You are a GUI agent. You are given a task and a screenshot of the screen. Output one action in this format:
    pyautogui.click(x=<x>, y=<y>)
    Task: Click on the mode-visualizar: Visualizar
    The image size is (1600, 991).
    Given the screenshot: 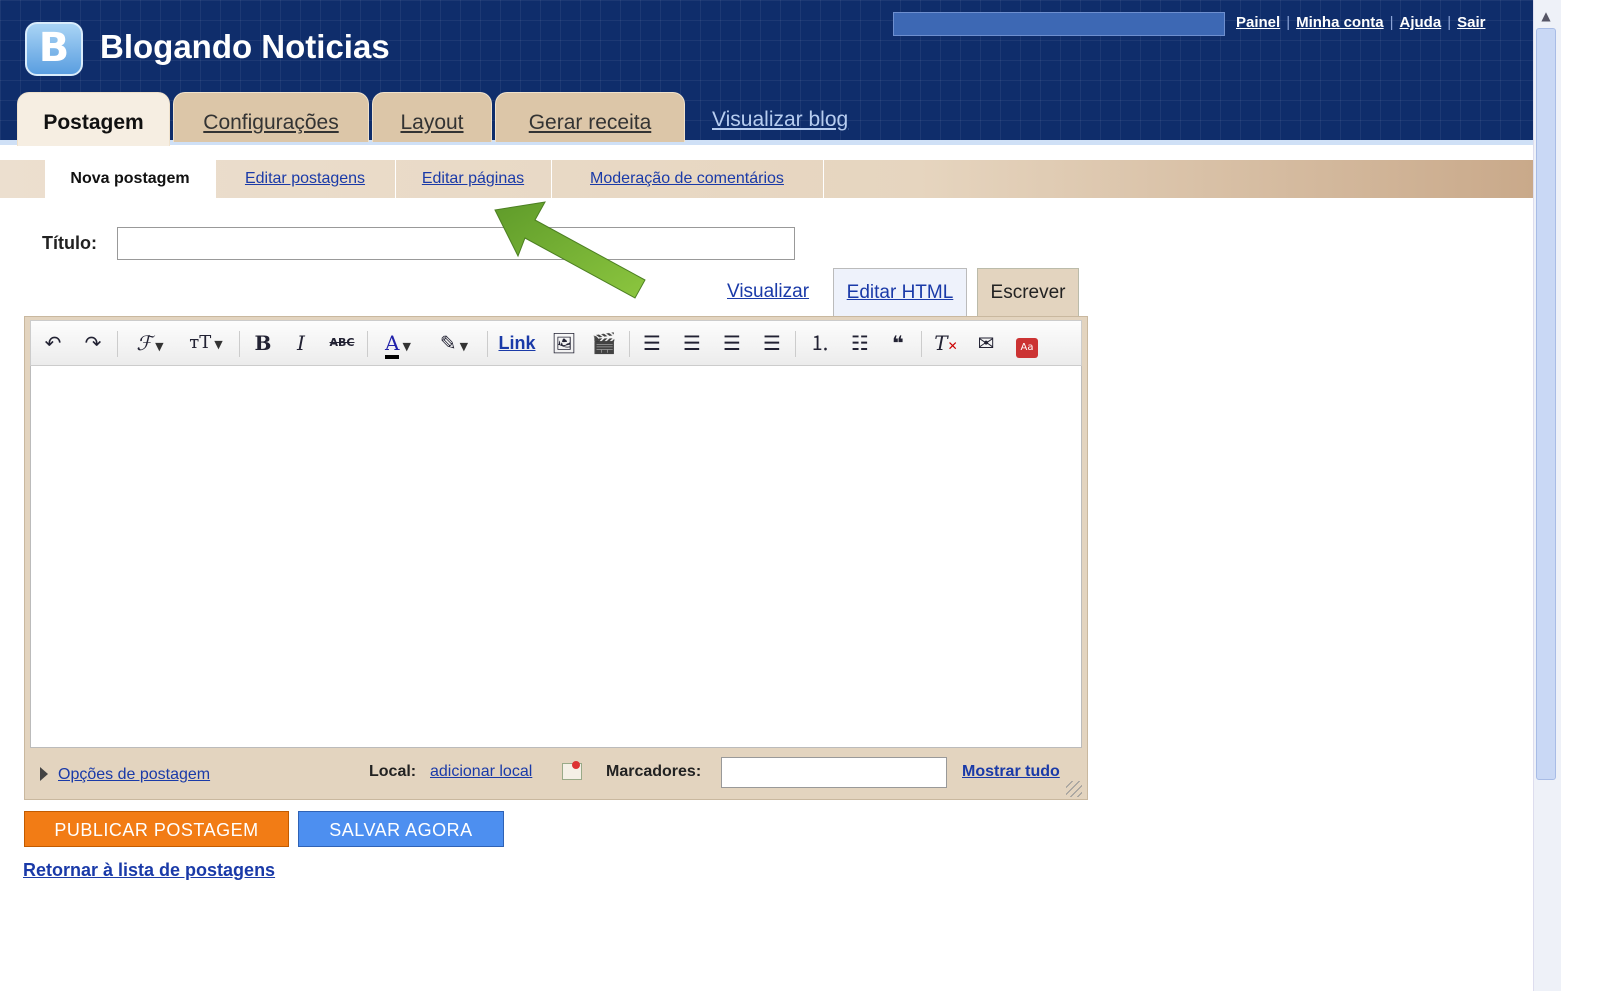 What is the action you would take?
    pyautogui.click(x=768, y=292)
    